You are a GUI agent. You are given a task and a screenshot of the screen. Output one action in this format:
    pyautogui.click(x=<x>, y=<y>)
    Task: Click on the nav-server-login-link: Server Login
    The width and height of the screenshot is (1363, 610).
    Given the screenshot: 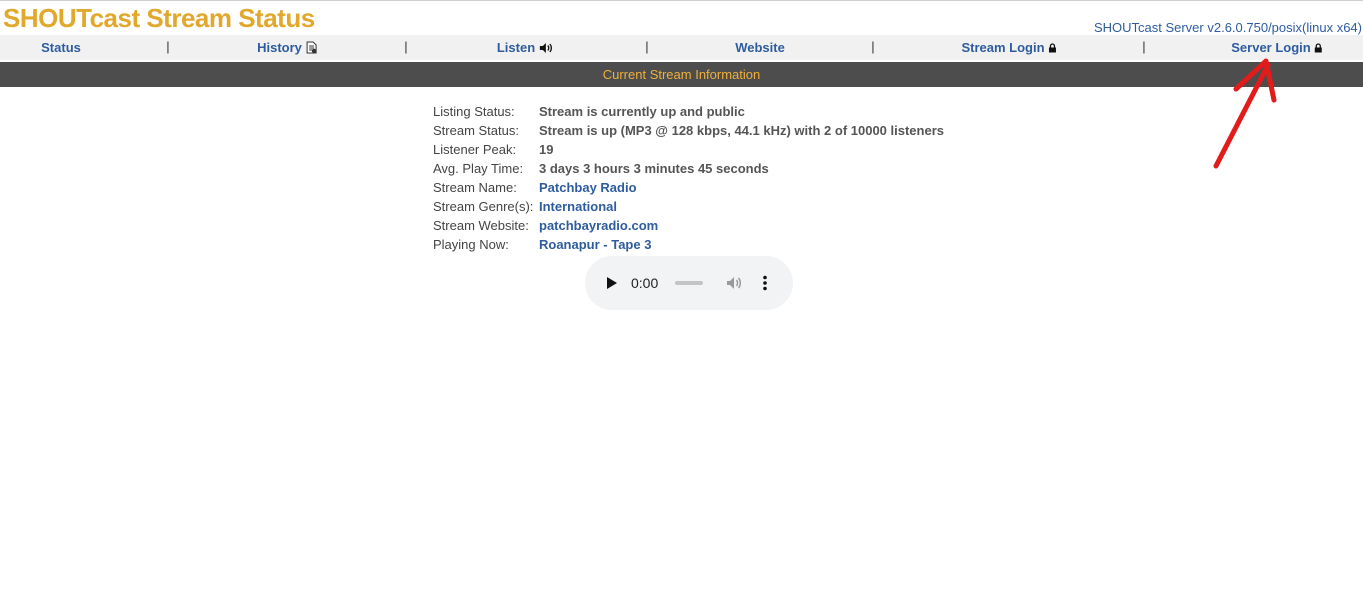 What is the action you would take?
    pyautogui.click(x=1277, y=47)
    